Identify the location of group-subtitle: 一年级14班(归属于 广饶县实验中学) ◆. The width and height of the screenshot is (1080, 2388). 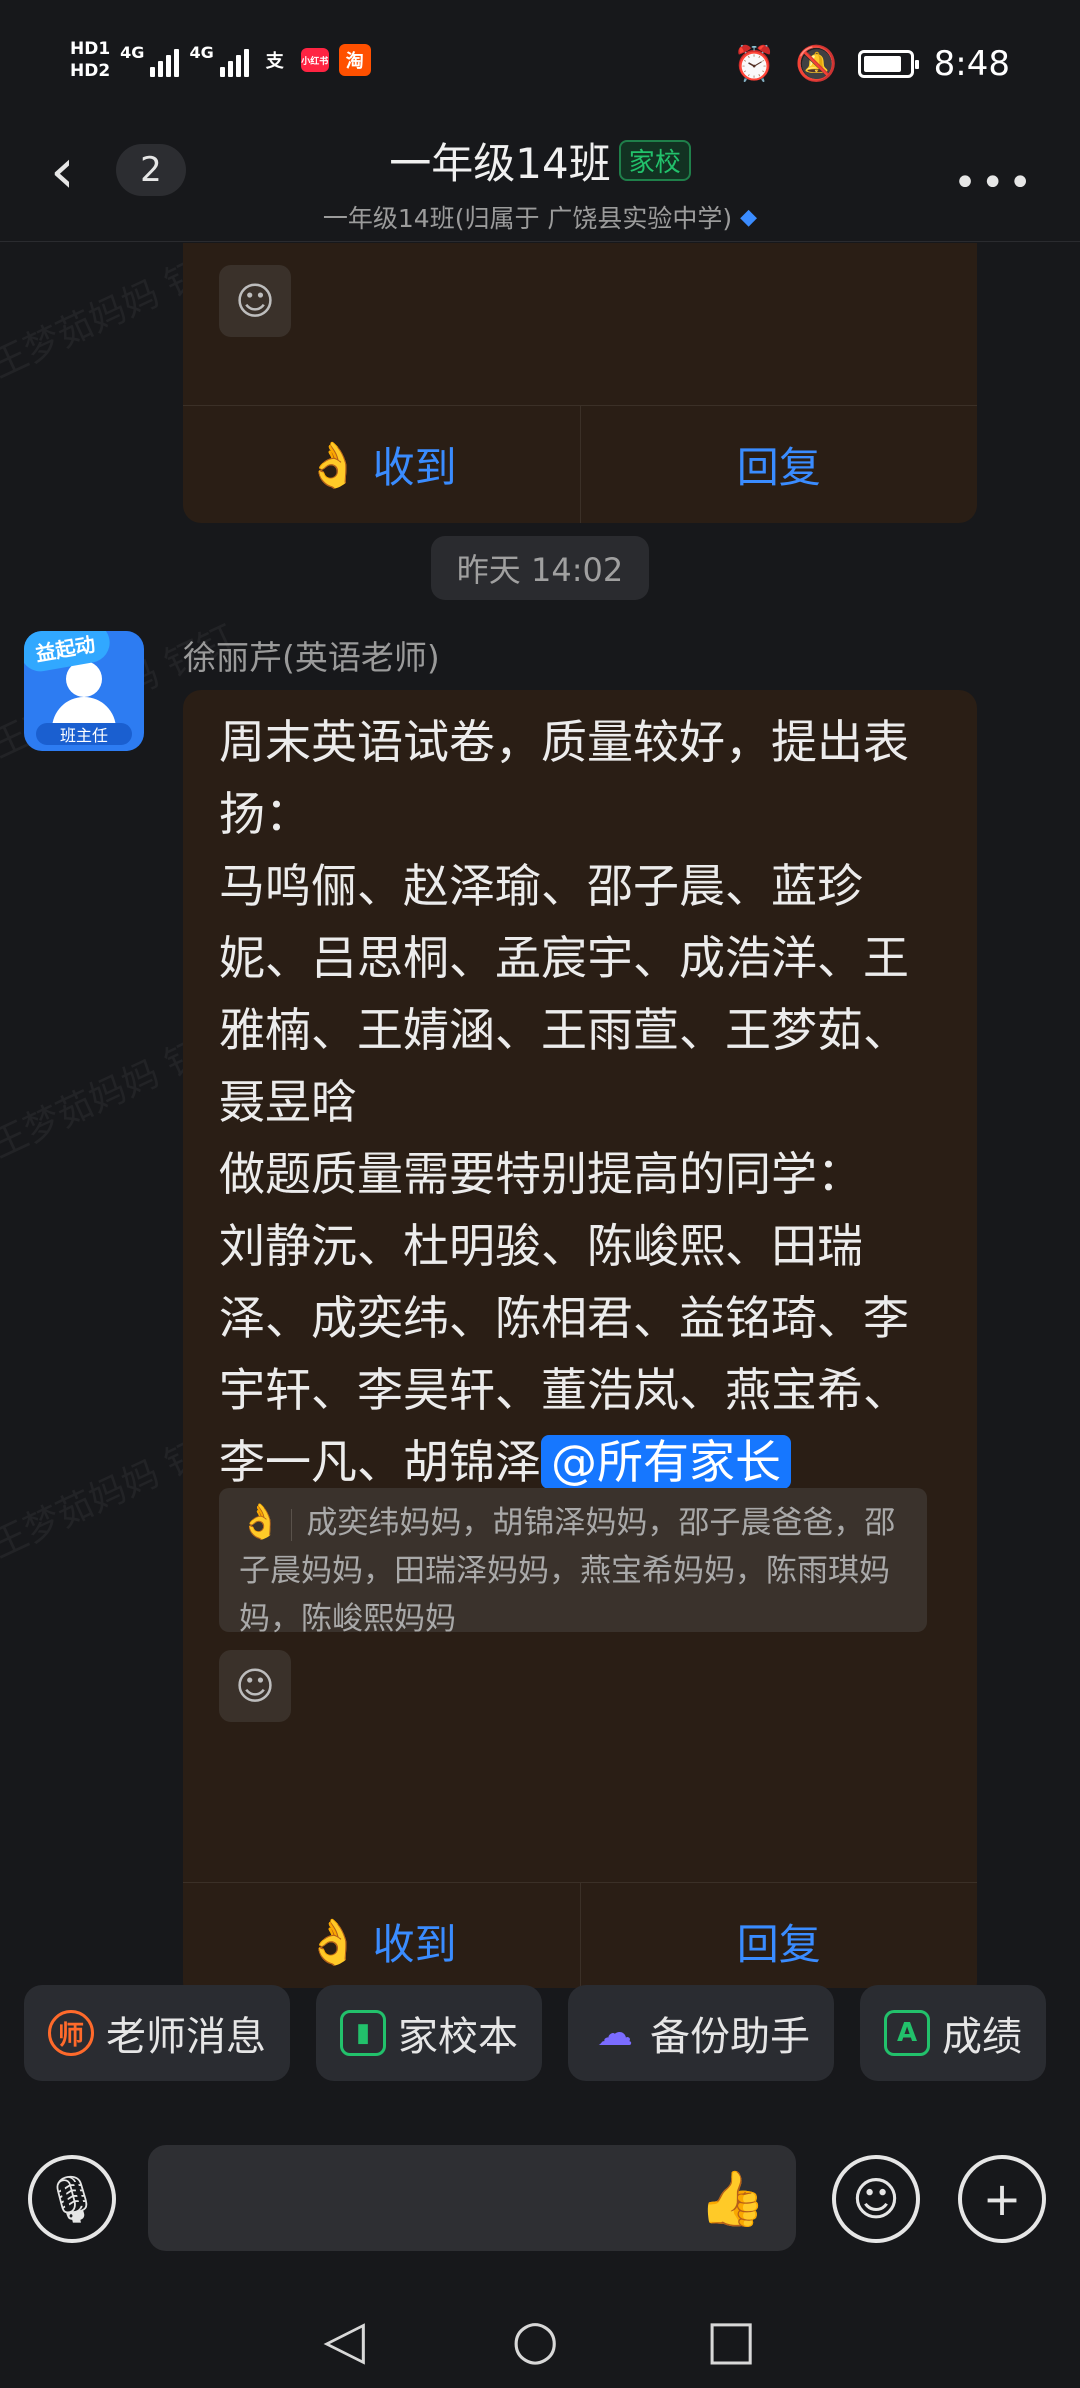
(540, 217).